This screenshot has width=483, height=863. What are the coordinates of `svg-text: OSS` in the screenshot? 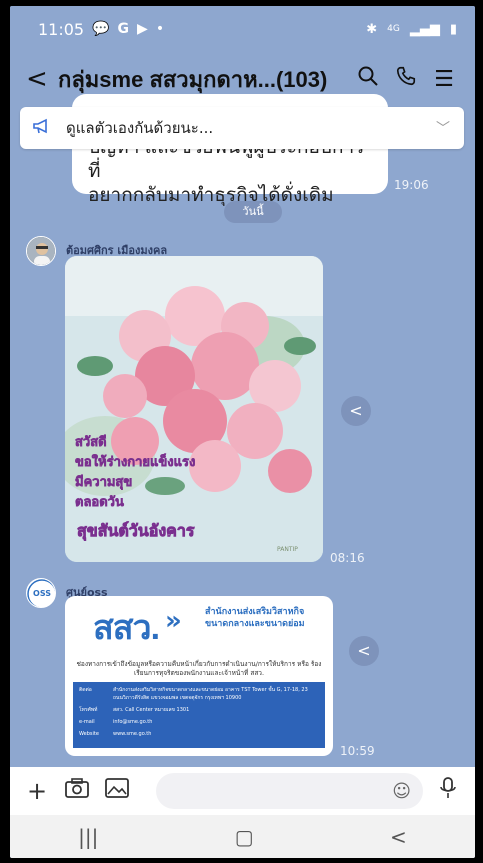 It's located at (42, 593).